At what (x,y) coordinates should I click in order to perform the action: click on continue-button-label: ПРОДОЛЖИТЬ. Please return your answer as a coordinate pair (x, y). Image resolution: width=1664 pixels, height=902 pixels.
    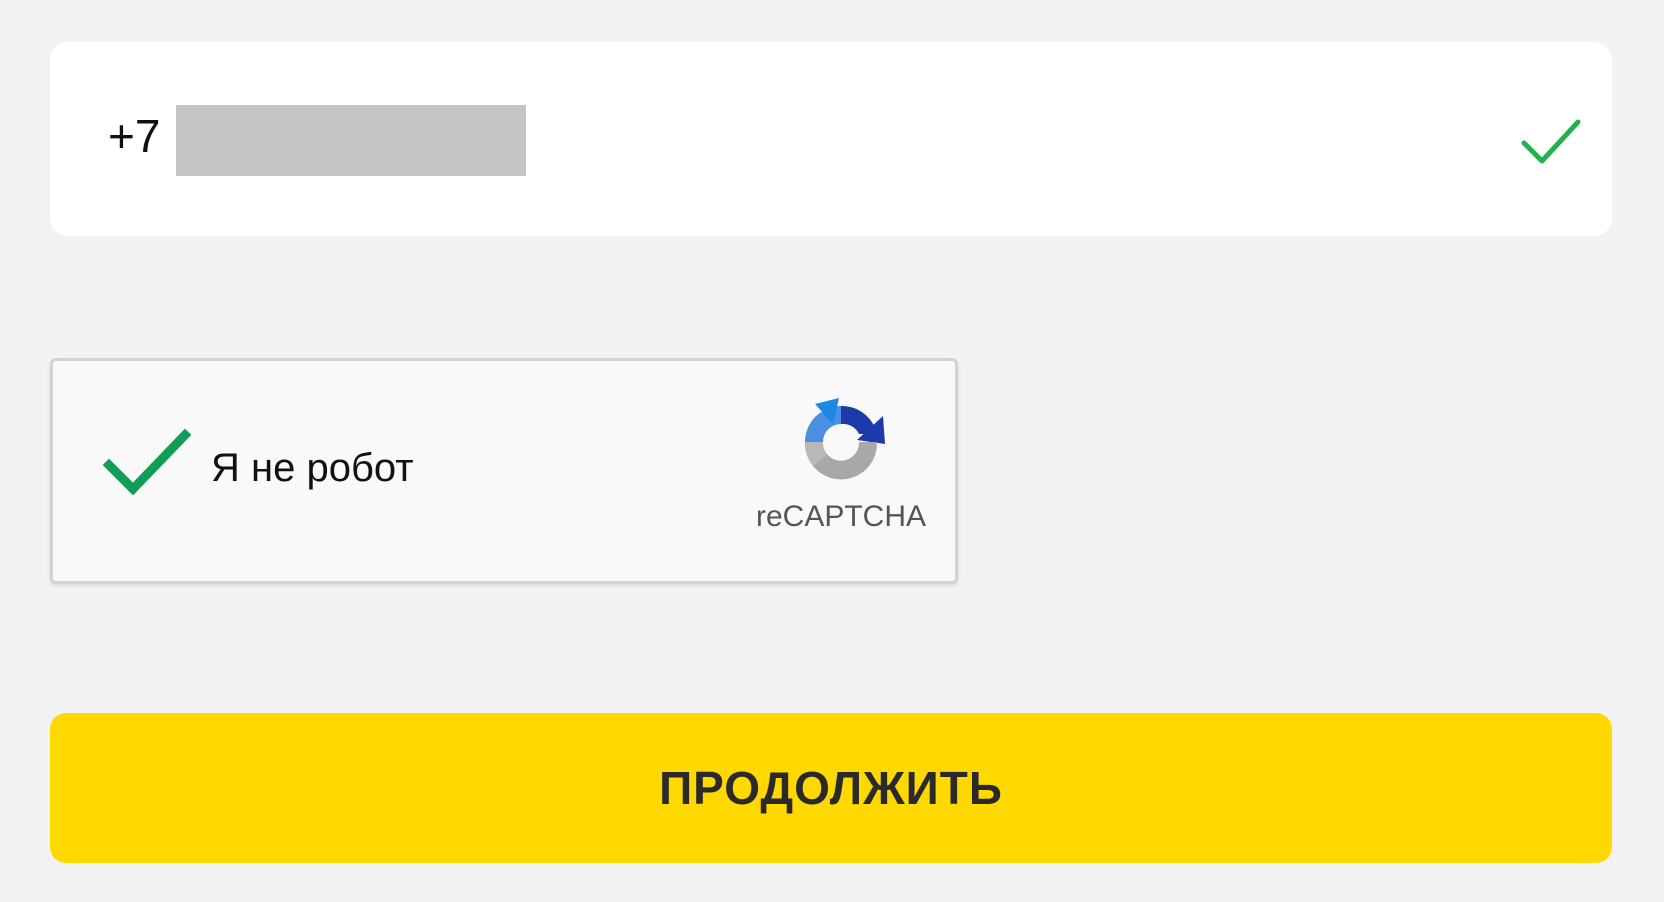
    Looking at the image, I should click on (831, 788).